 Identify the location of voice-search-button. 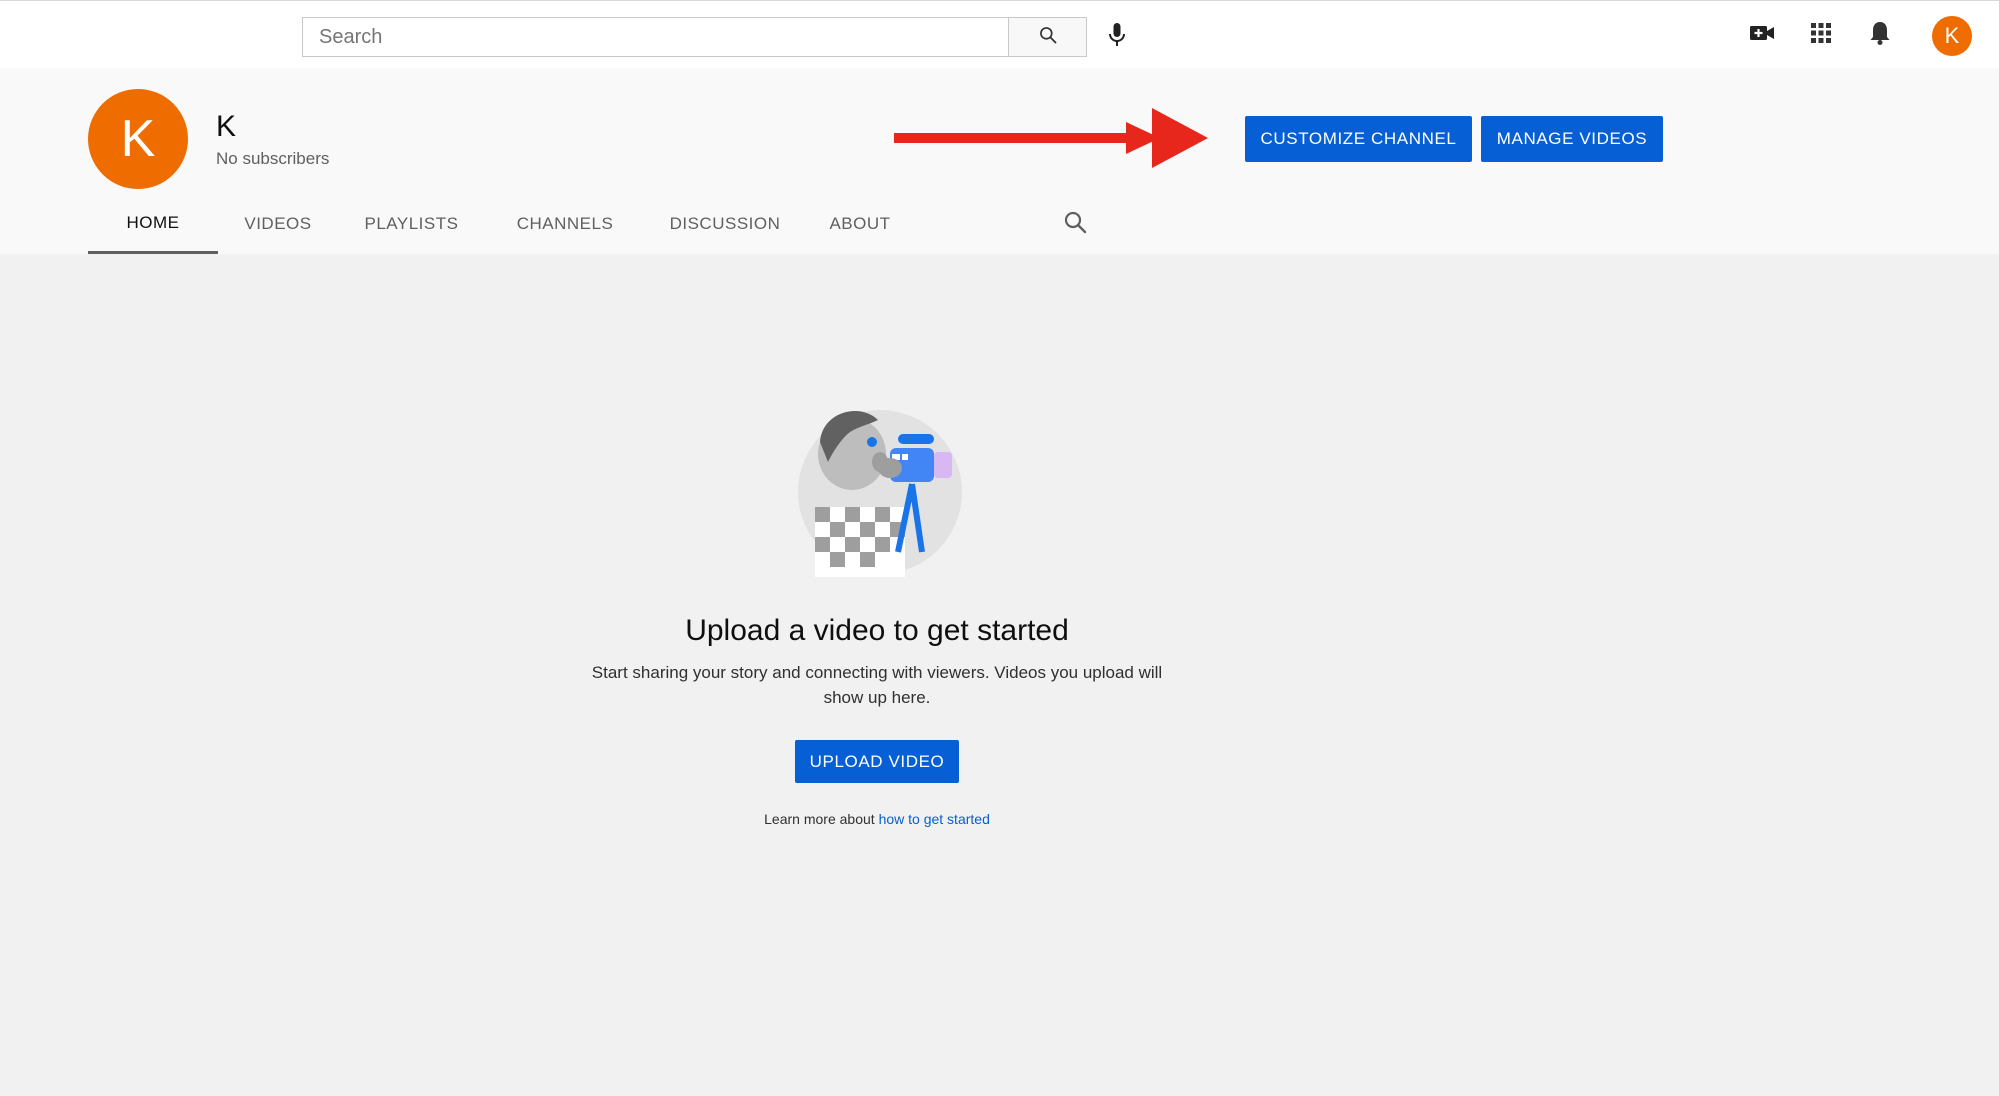
(1117, 37).